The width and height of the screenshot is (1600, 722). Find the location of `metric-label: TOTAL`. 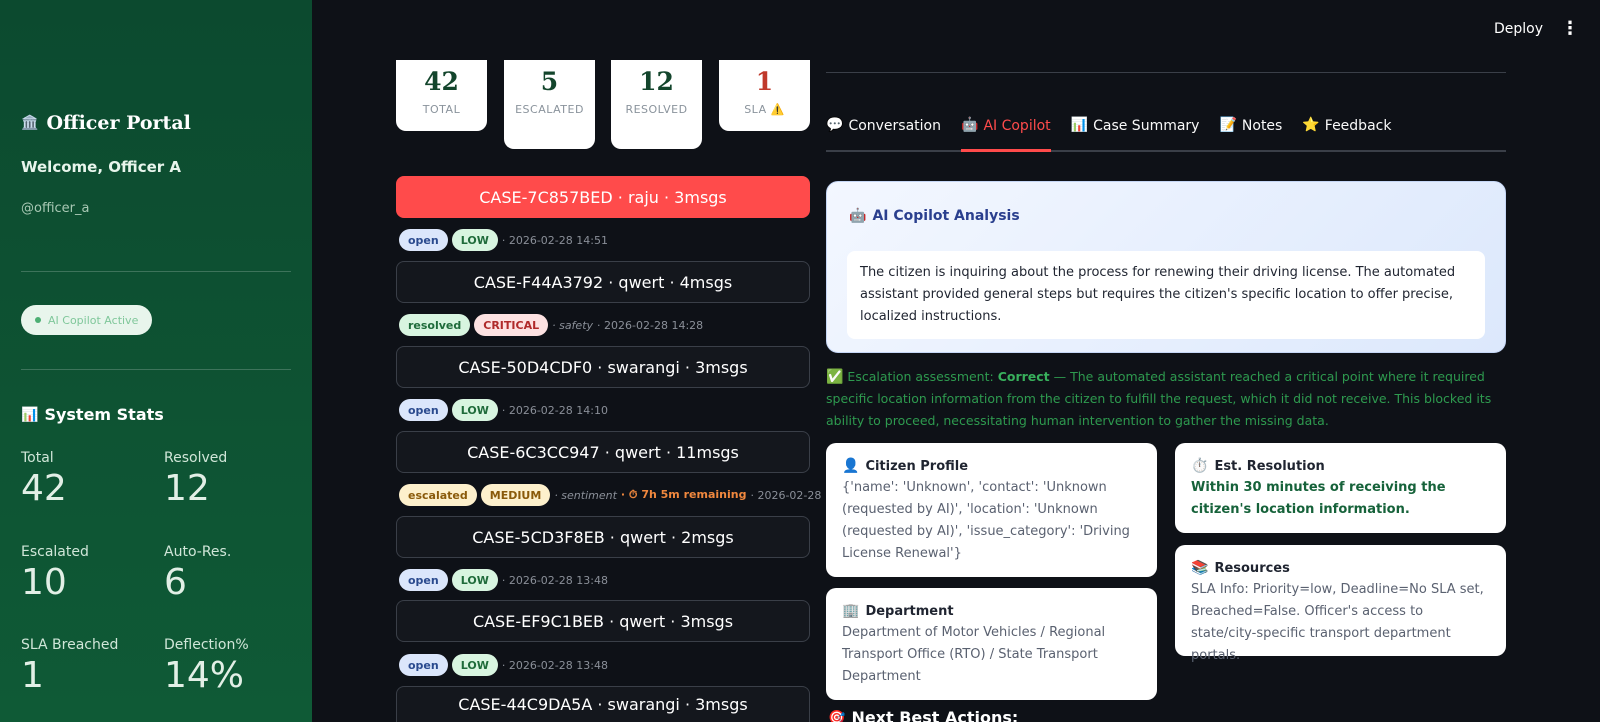

metric-label: TOTAL is located at coordinates (441, 109).